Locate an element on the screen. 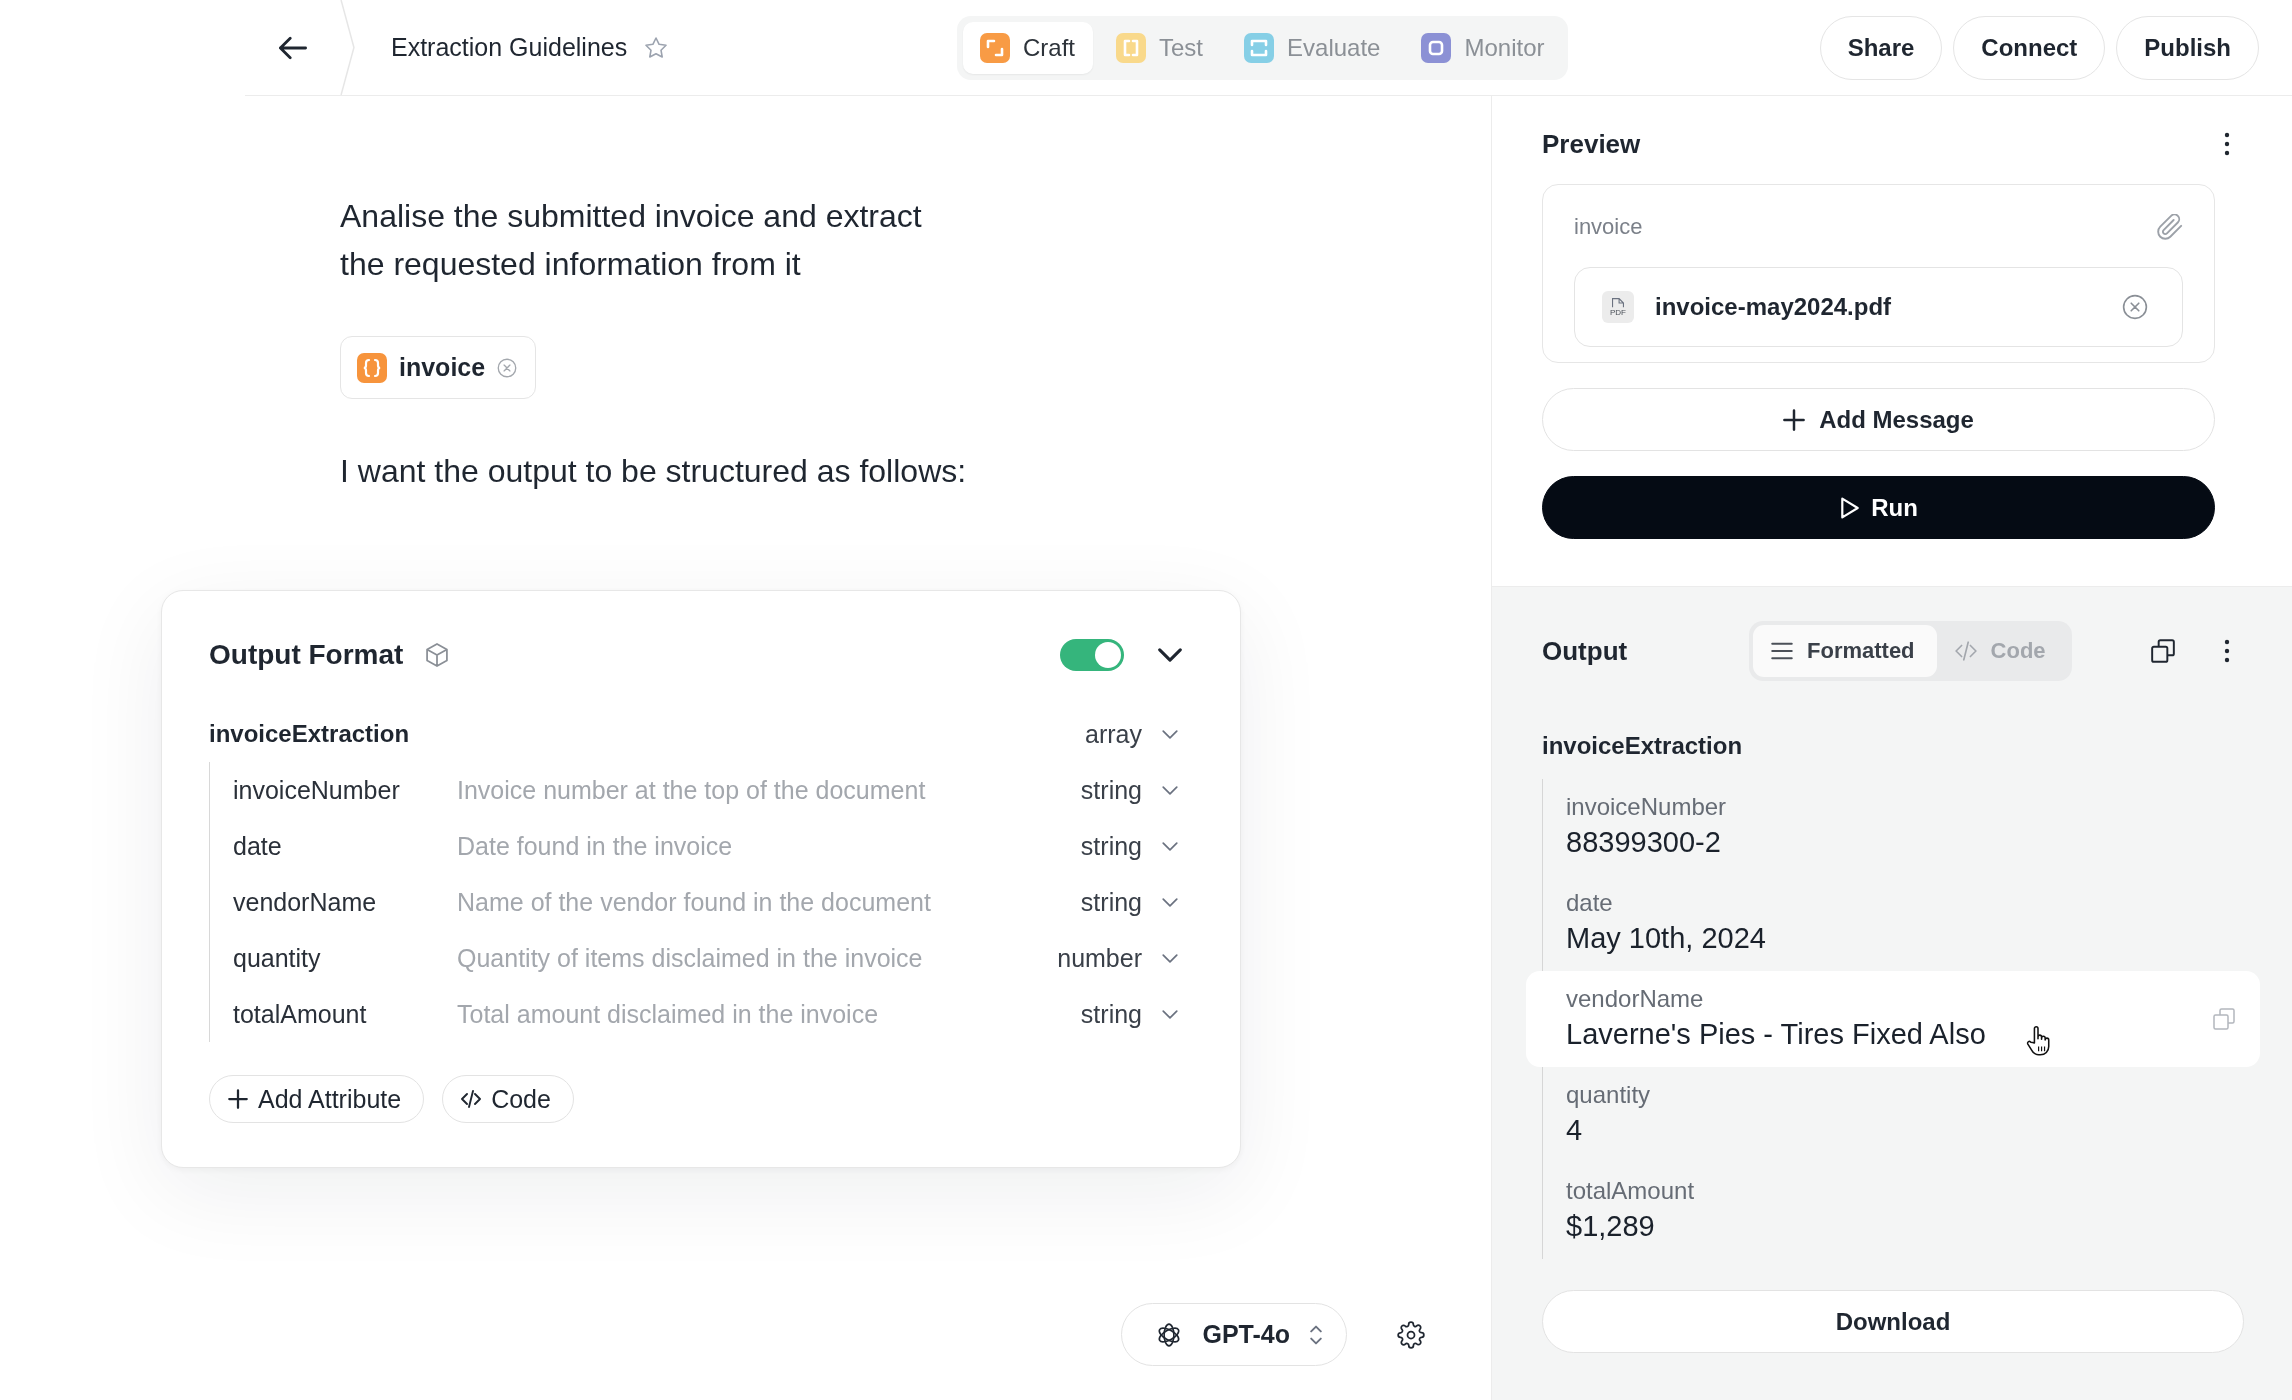 This screenshot has width=2292, height=1400. play-icon is located at coordinates (1850, 507).